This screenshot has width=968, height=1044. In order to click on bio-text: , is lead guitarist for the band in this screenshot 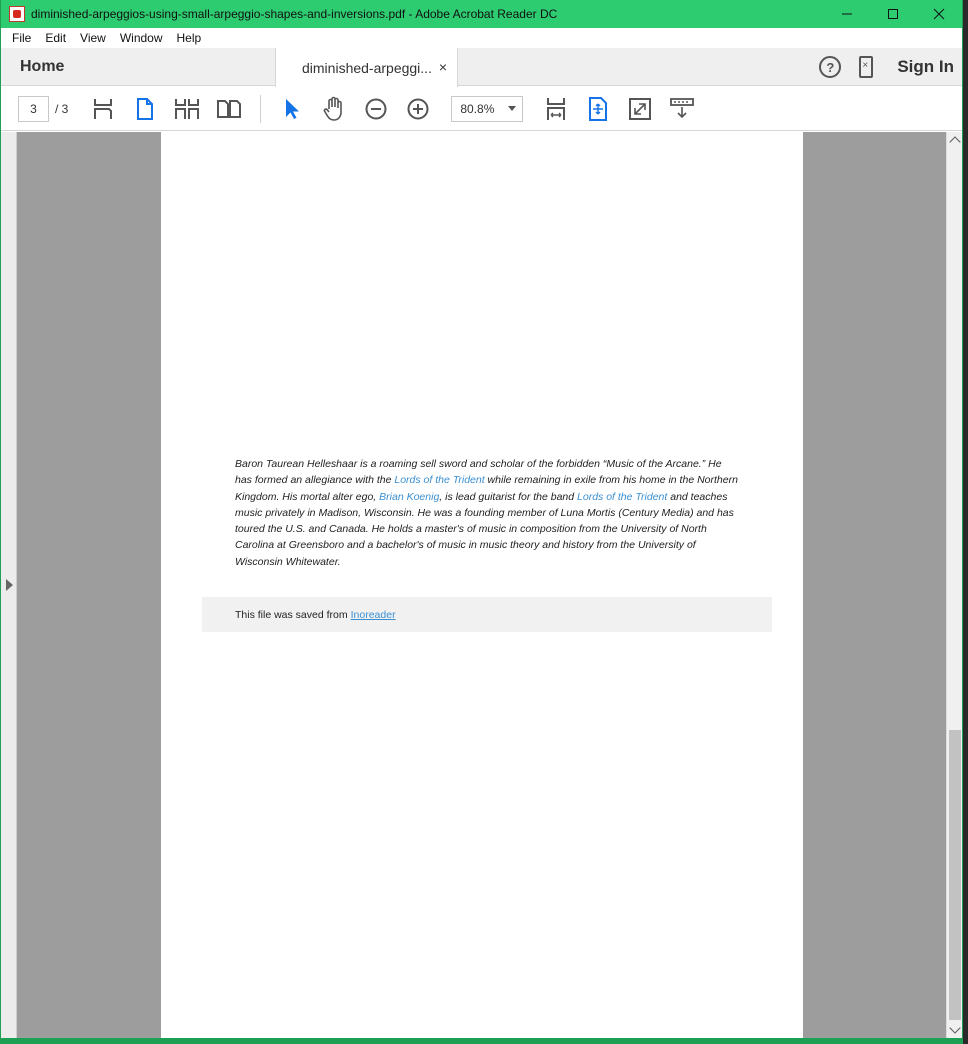, I will do `click(508, 496)`.